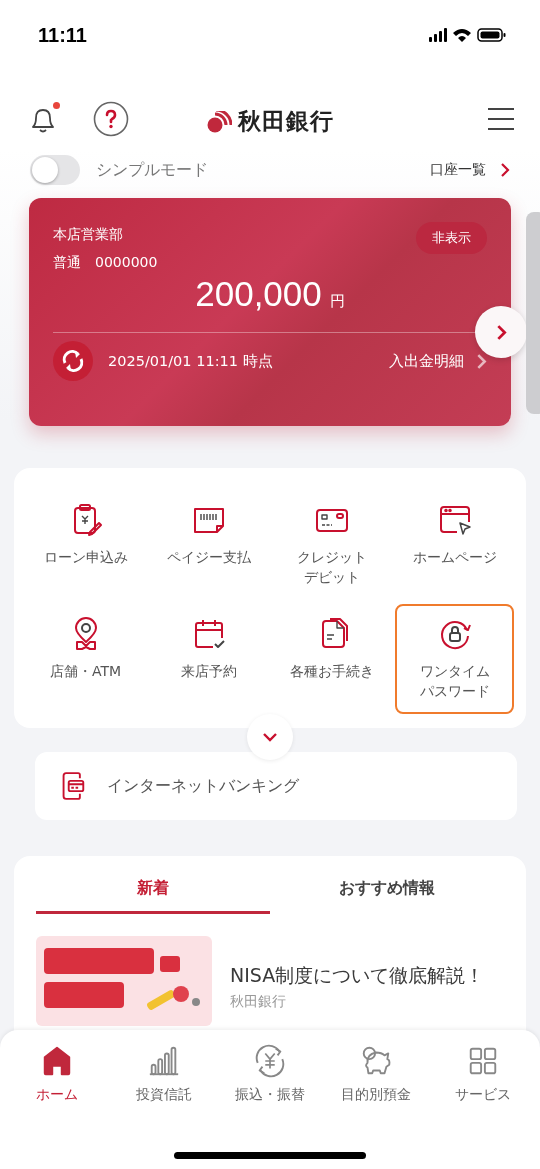 The width and height of the screenshot is (540, 1169). Describe the element at coordinates (85, 545) in the screenshot. I see `menu-item: ローン申込み` at that location.